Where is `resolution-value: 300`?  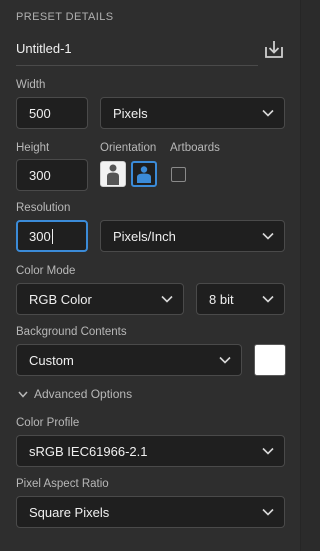 resolution-value: 300 is located at coordinates (40, 236).